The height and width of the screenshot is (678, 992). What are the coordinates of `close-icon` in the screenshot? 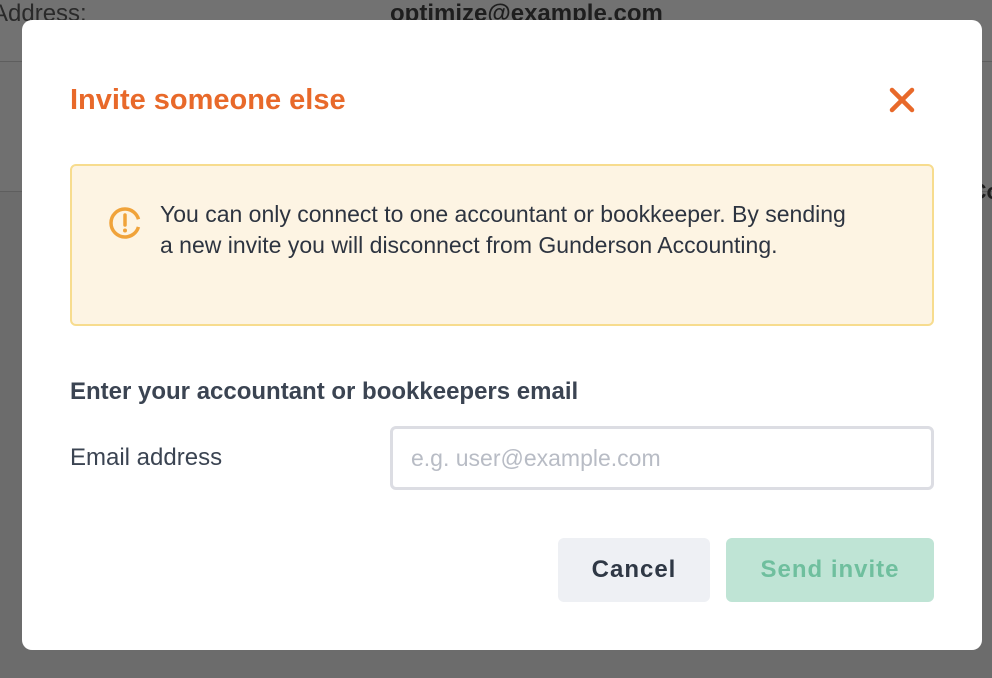 It's located at (902, 100).